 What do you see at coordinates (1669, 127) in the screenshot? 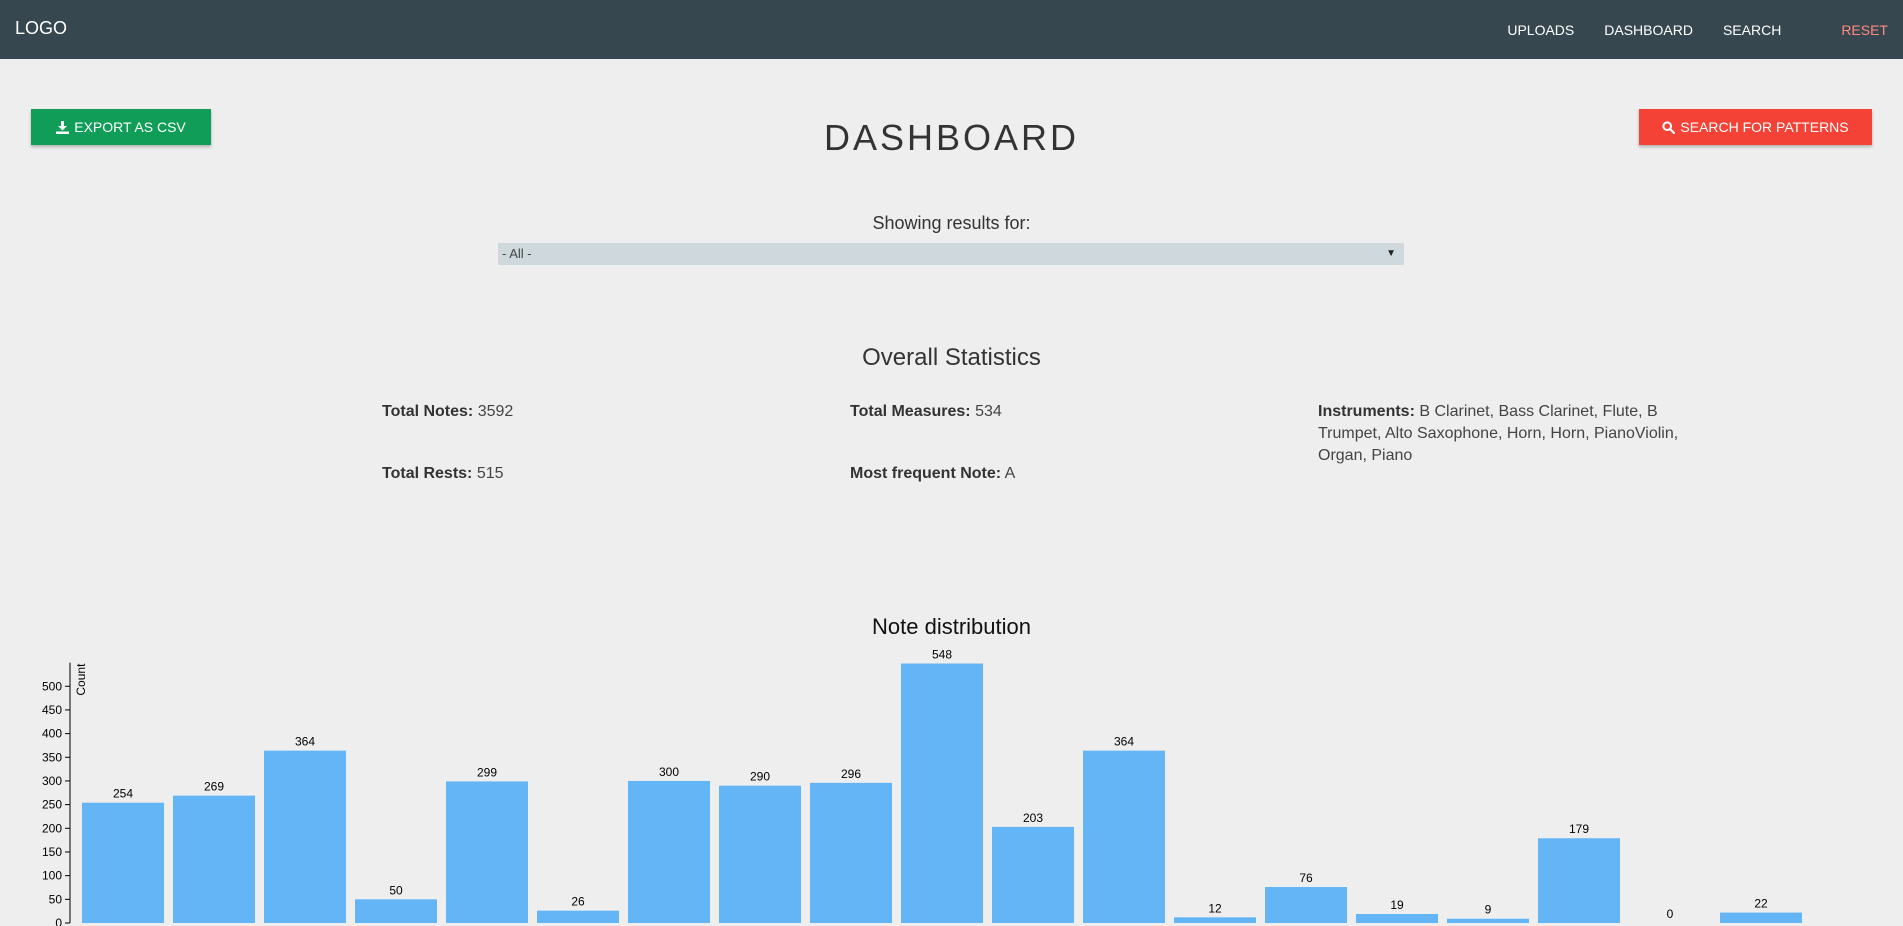
I see `search-icon` at bounding box center [1669, 127].